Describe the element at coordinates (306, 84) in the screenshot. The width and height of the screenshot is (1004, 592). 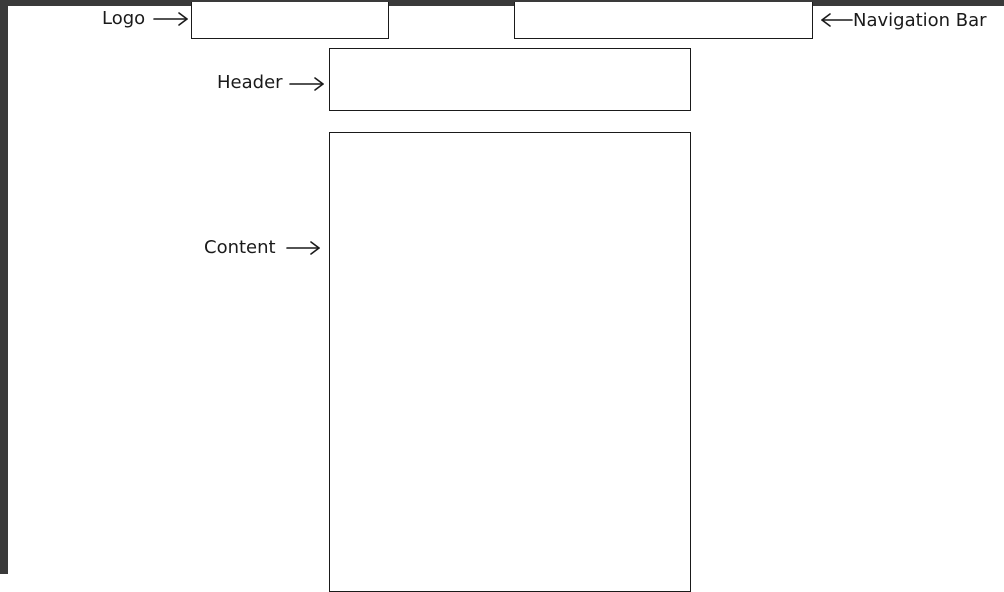
I see `header-arrow-icon` at that location.